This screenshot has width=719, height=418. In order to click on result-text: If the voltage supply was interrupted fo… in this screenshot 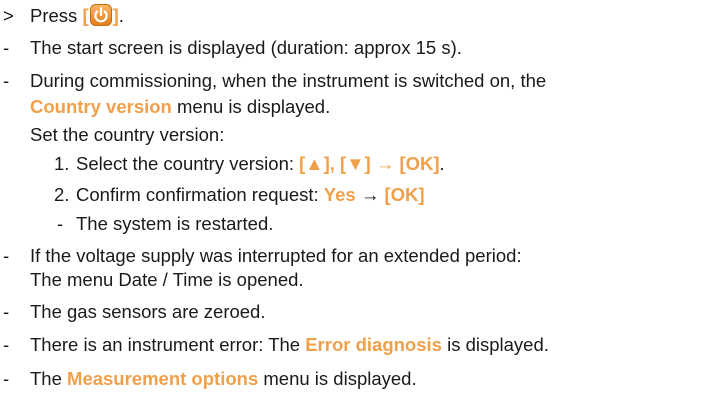, I will do `click(276, 255)`.